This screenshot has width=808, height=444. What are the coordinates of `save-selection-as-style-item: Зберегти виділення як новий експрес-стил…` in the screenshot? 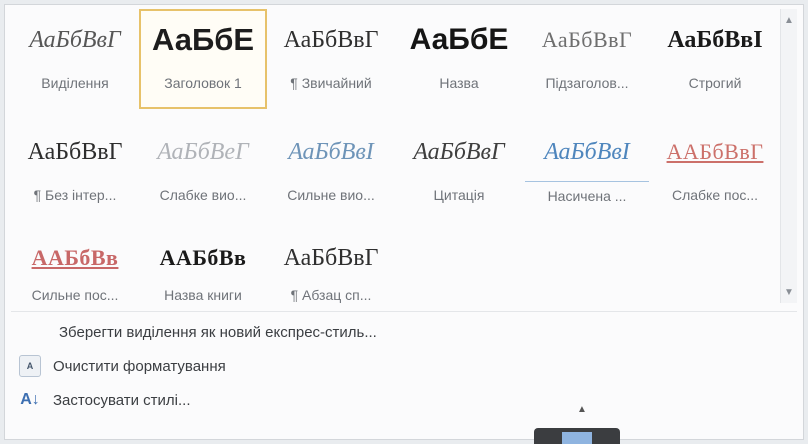 It's located at (361, 332).